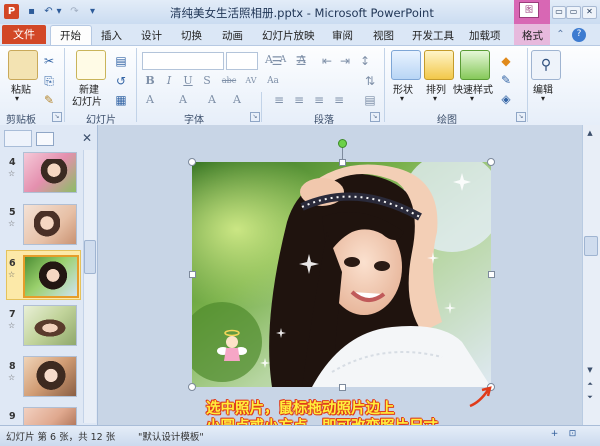  Describe the element at coordinates (188, 81) in the screenshot. I see `underline-button: U` at that location.